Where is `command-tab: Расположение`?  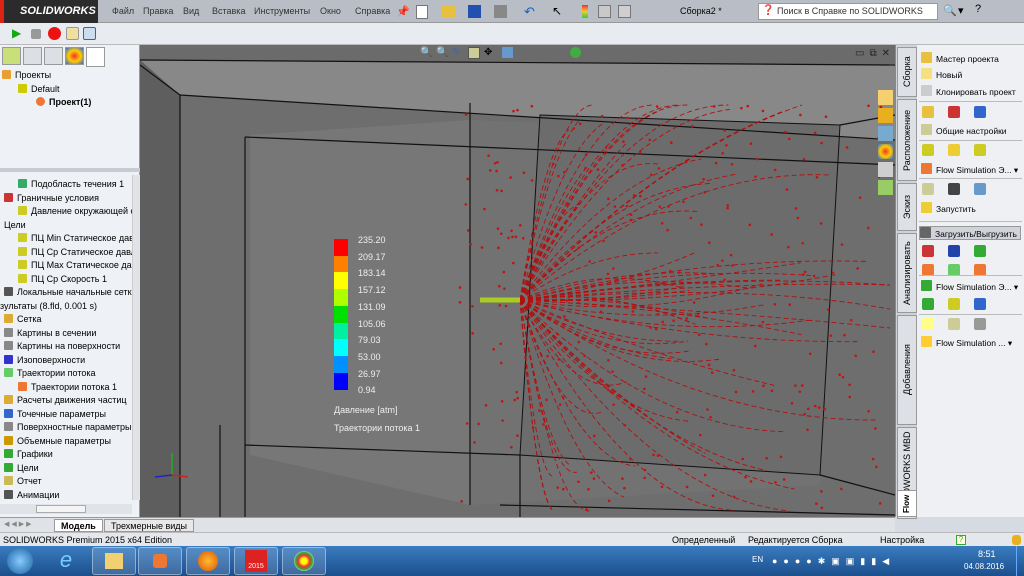 command-tab: Расположение is located at coordinates (907, 140).